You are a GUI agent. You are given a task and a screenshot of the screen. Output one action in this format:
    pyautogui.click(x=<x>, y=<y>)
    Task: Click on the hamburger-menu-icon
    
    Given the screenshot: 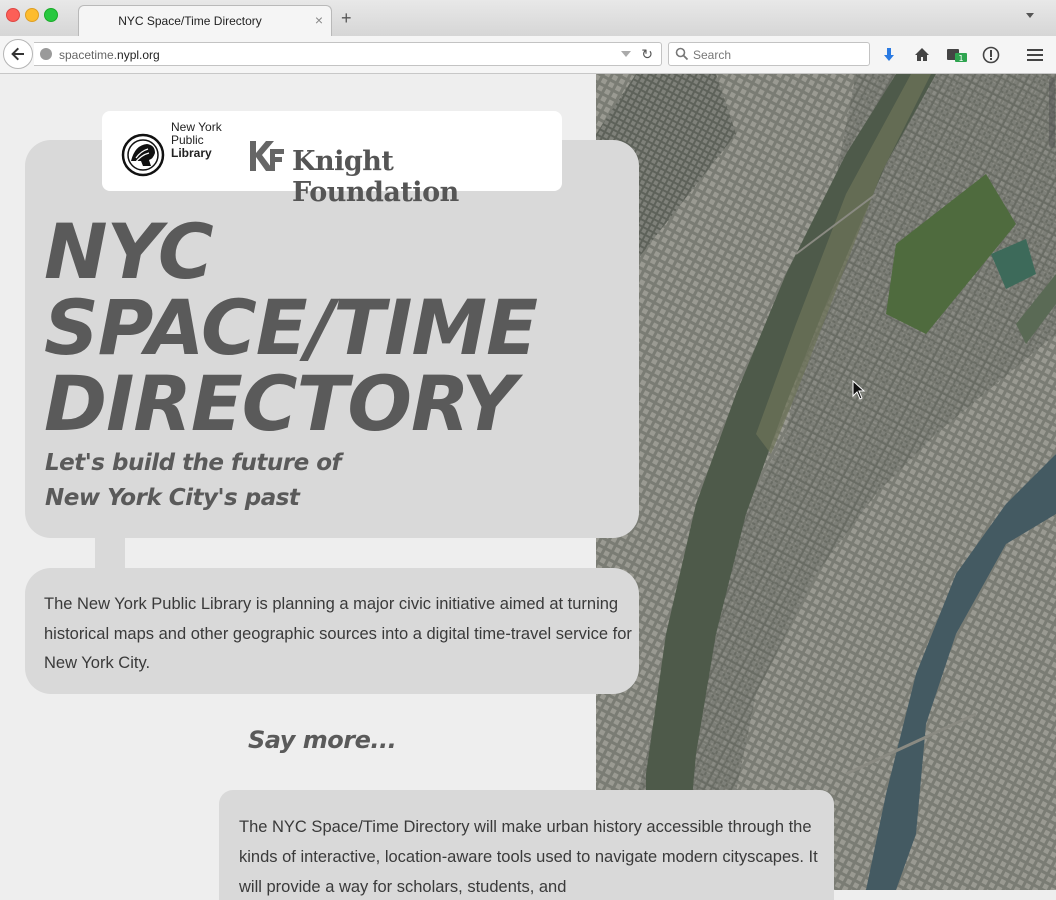 What is the action you would take?
    pyautogui.click(x=1035, y=55)
    